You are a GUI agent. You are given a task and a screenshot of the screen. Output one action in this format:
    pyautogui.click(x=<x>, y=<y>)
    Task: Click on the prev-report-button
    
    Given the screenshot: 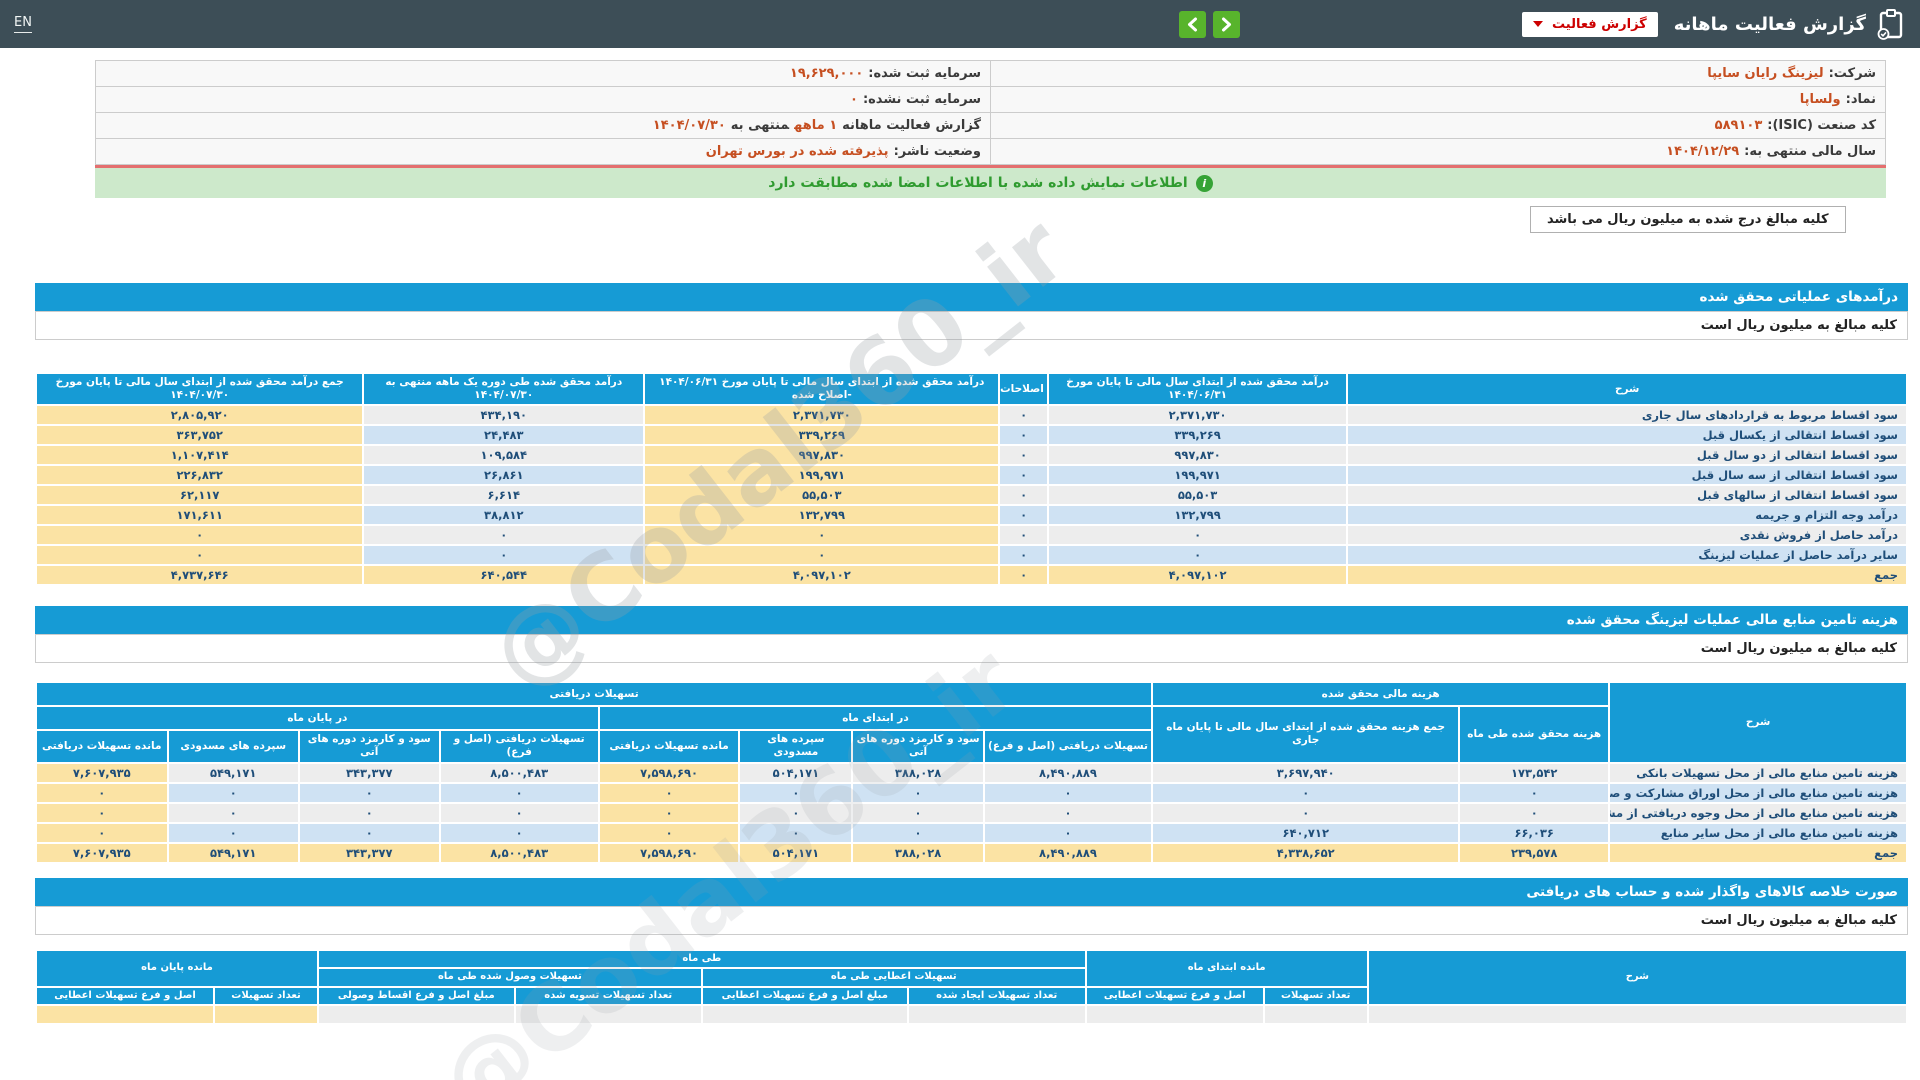 What is the action you would take?
    pyautogui.click(x=1192, y=24)
    